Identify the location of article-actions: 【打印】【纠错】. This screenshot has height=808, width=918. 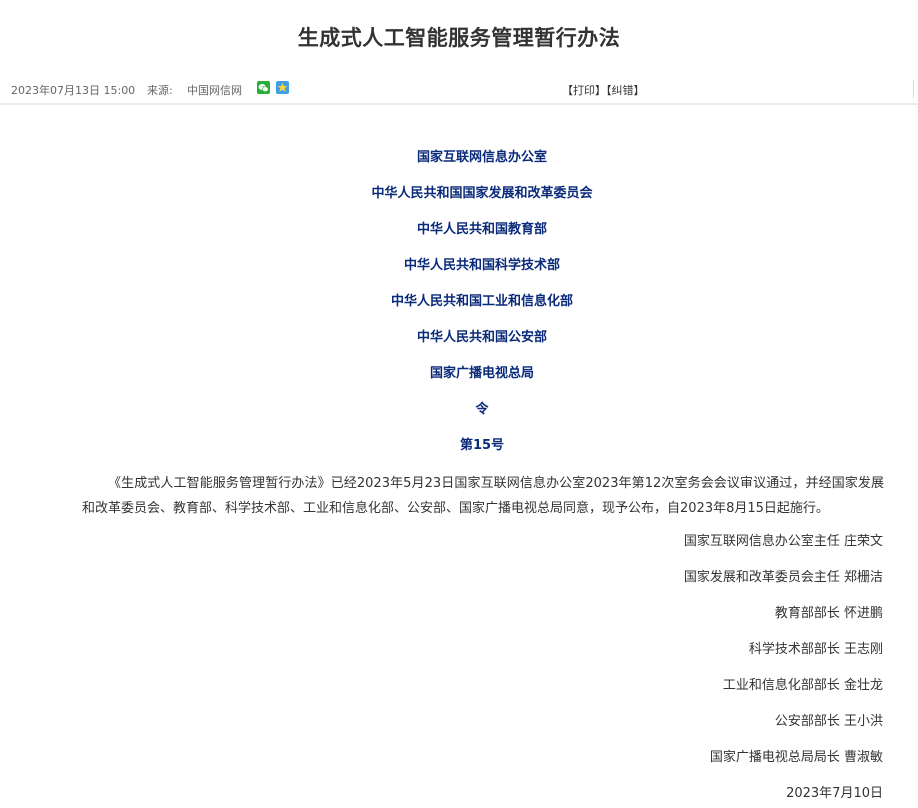
(603, 90).